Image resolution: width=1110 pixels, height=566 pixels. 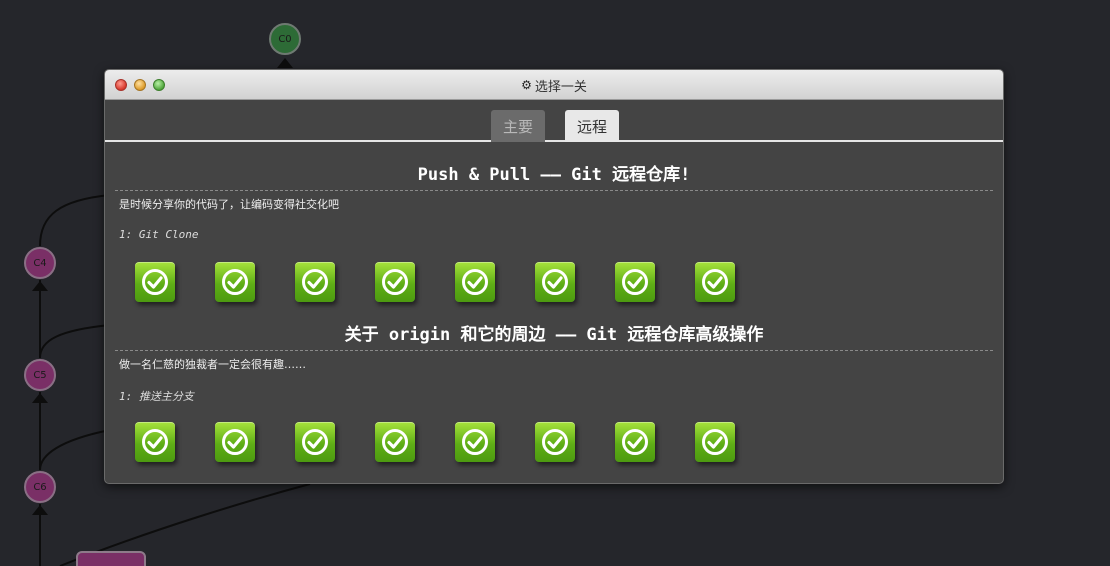 What do you see at coordinates (560, 87) in the screenshot?
I see `dialog-title-text: 选择一关` at bounding box center [560, 87].